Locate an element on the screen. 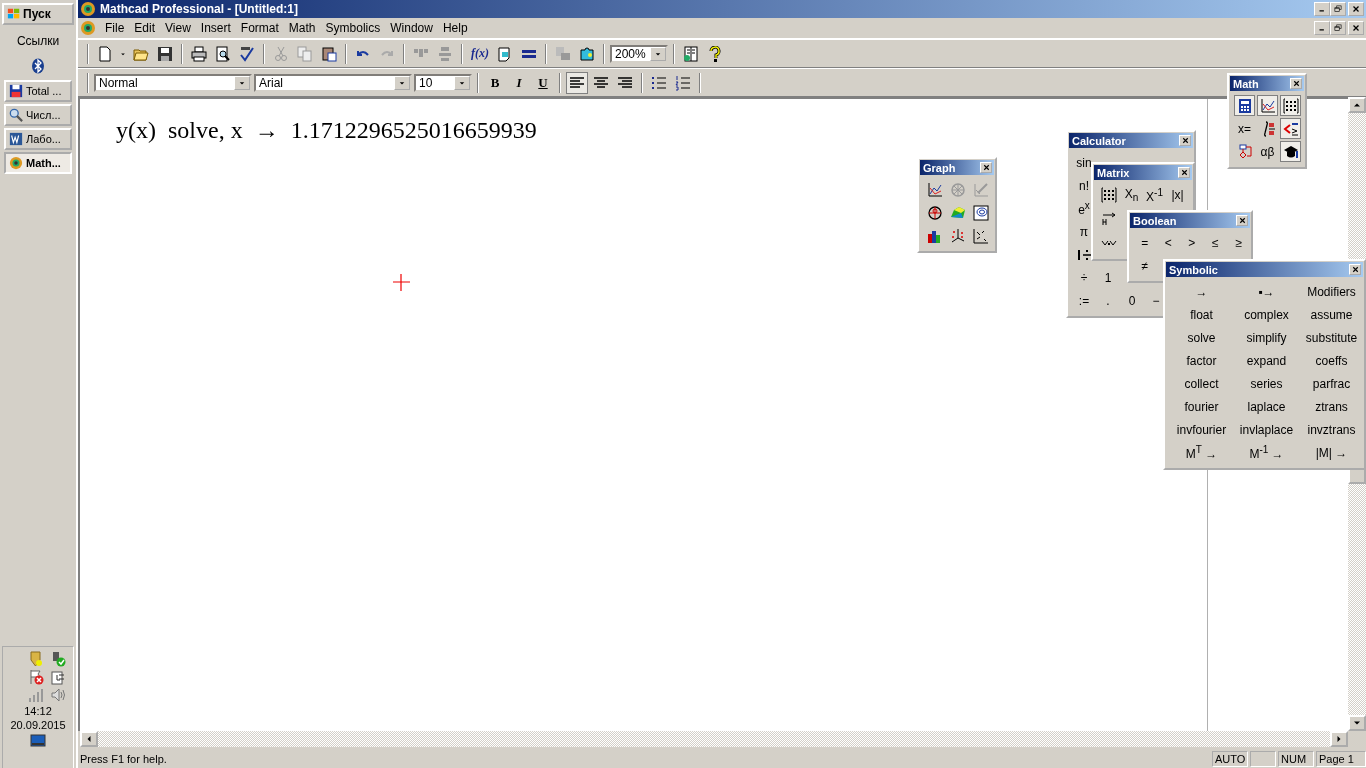  bold-button: B is located at coordinates (495, 82).